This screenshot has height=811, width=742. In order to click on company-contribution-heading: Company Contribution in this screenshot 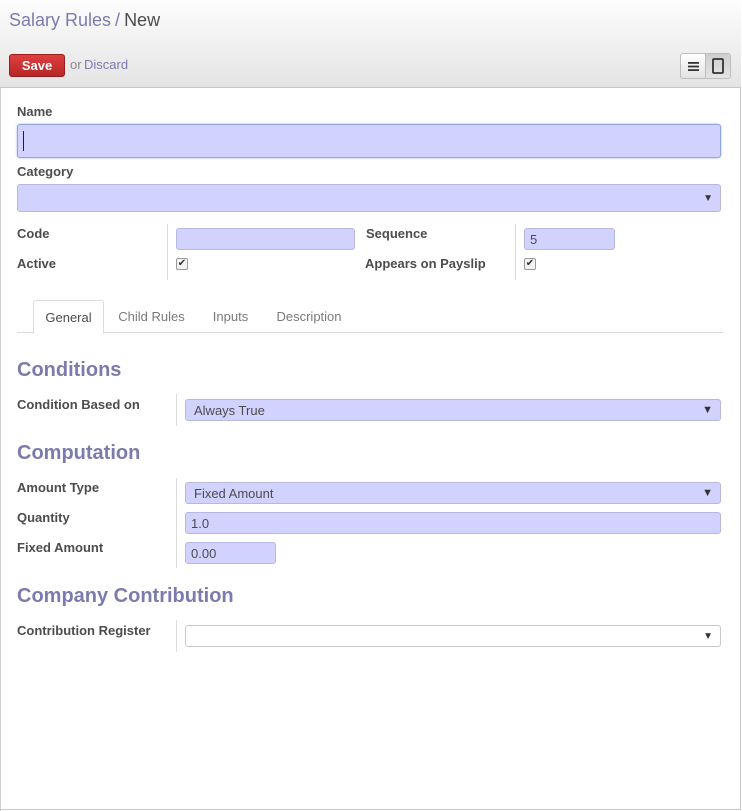, I will do `click(125, 596)`.